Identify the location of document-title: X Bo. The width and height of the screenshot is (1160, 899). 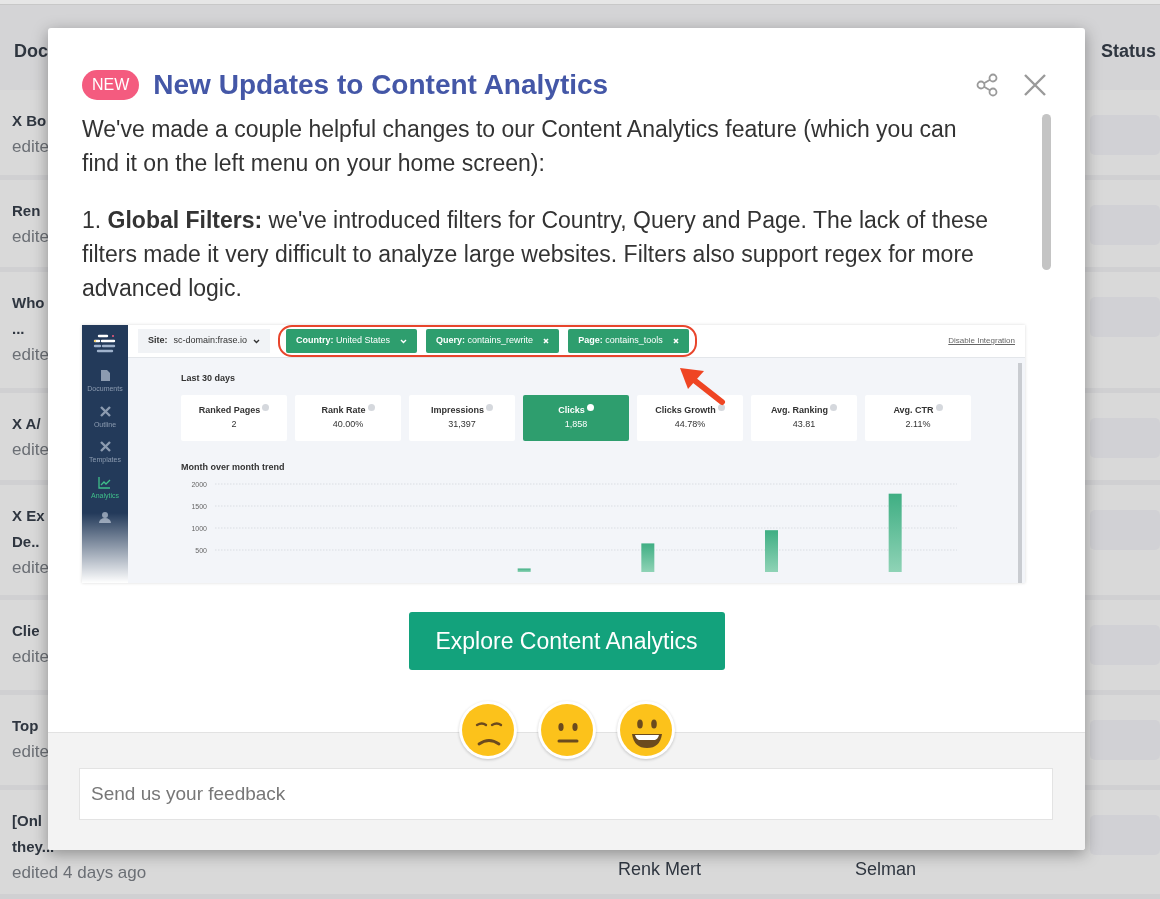
(30, 121).